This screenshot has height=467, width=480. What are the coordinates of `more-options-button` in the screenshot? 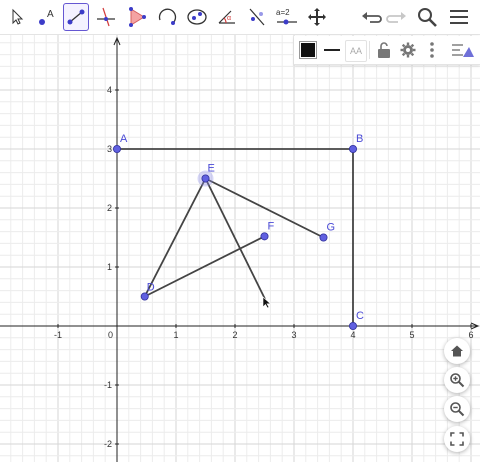 It's located at (432, 50).